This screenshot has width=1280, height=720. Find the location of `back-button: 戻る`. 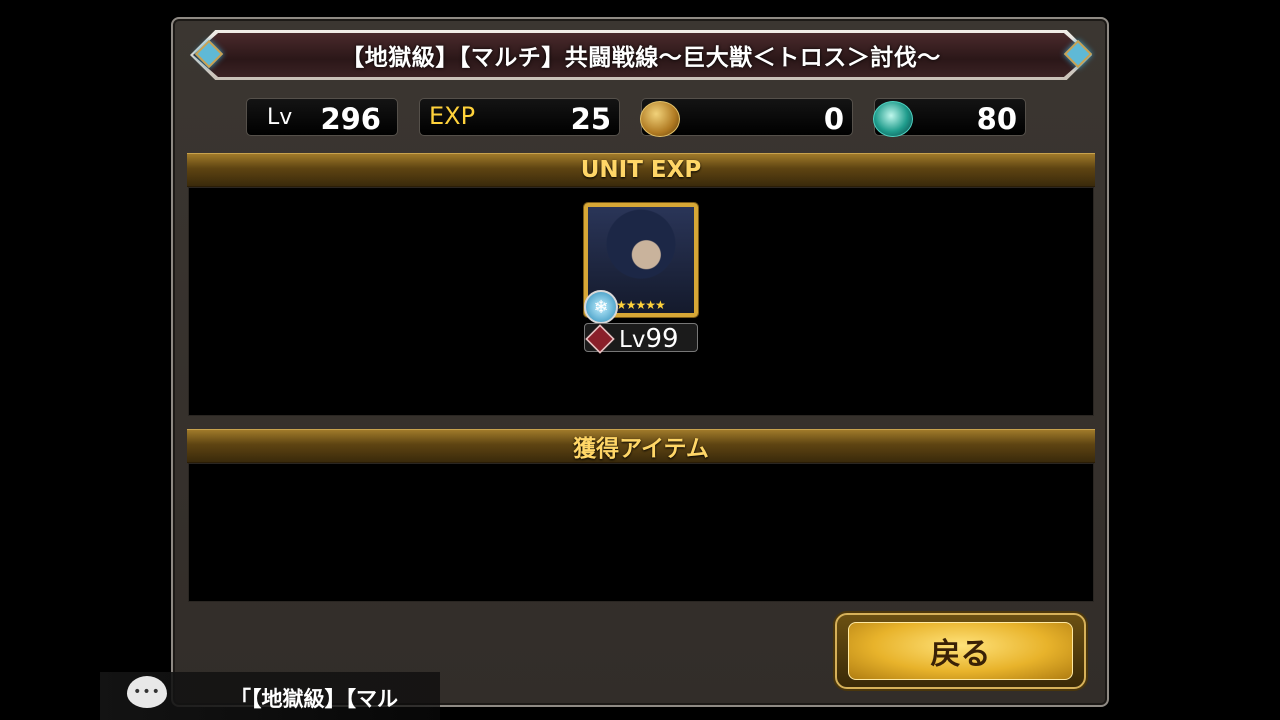

back-button: 戻る is located at coordinates (960, 651).